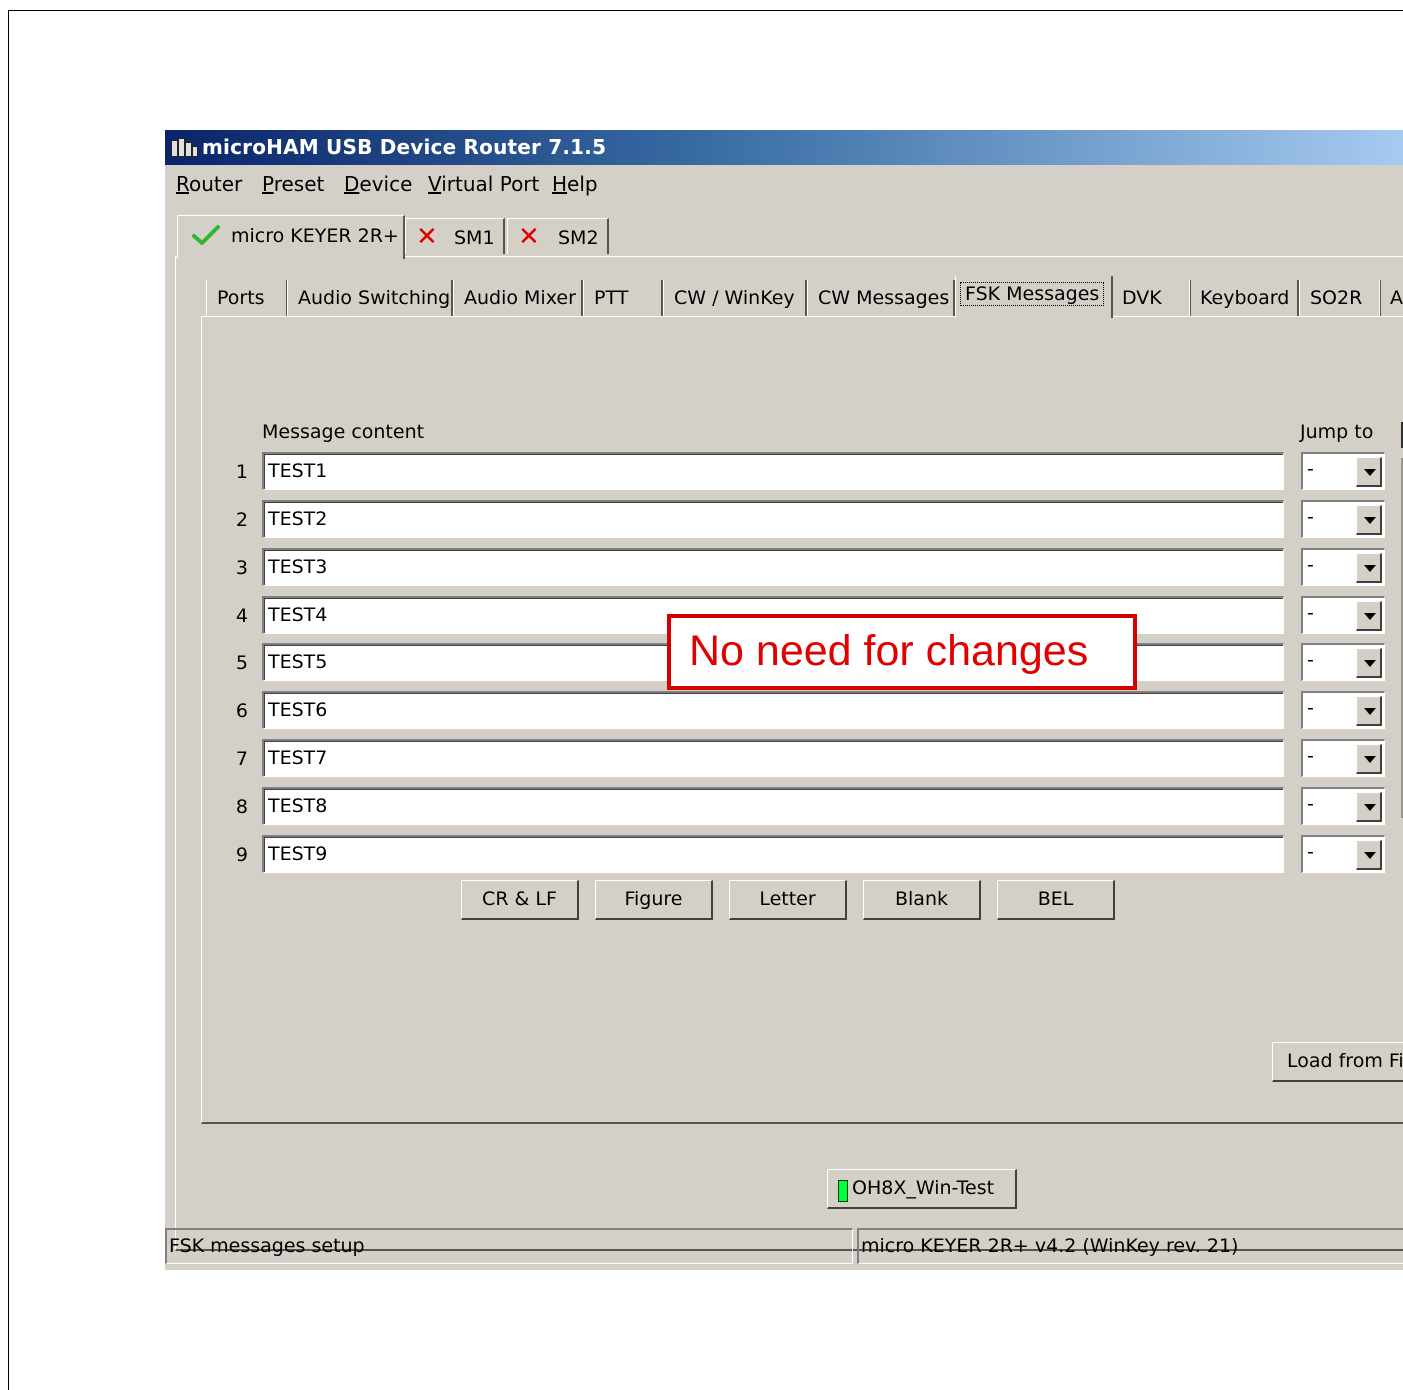 The height and width of the screenshot is (1390, 1403). Describe the element at coordinates (773, 471) in the screenshot. I see `message-input-1: TEST1` at that location.